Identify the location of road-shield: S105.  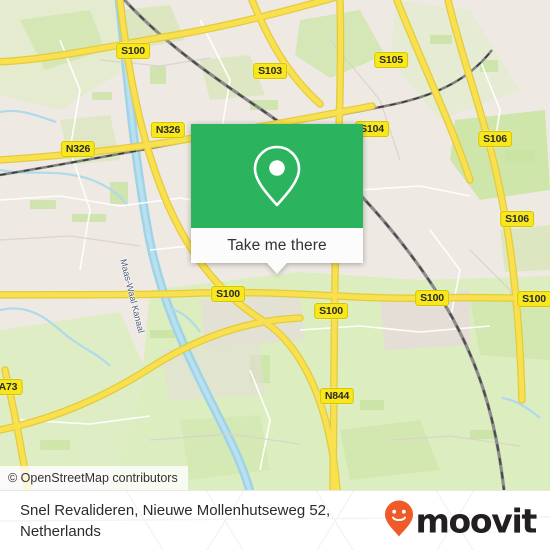
(391, 60).